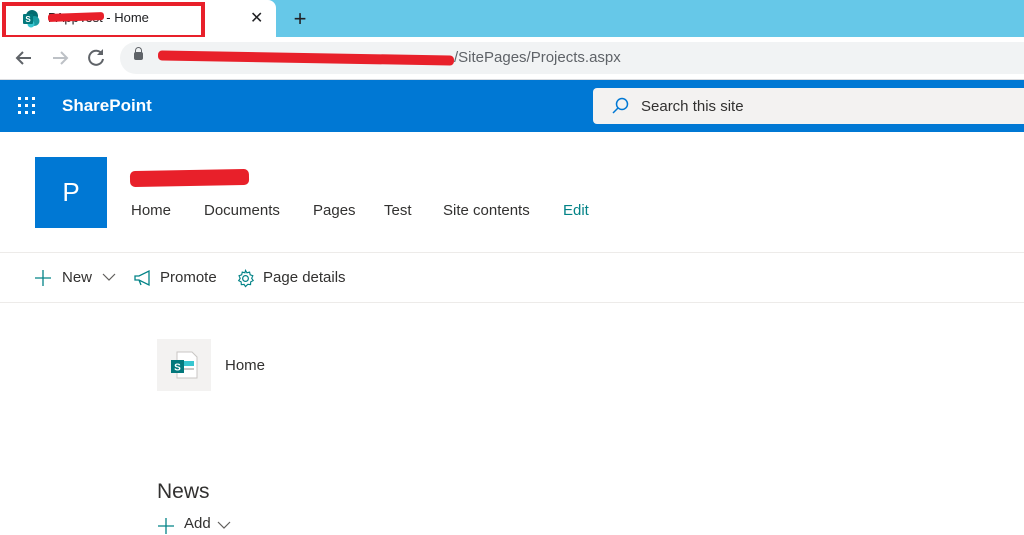 This screenshot has width=1024, height=535. Describe the element at coordinates (71, 192) in the screenshot. I see `site-logo: P` at that location.